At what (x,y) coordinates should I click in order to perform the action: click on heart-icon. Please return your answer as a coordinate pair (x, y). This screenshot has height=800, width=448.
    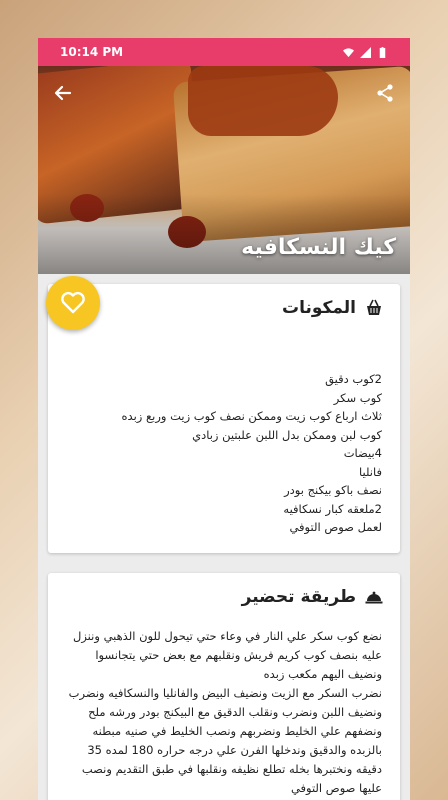
    Looking at the image, I should click on (73, 302).